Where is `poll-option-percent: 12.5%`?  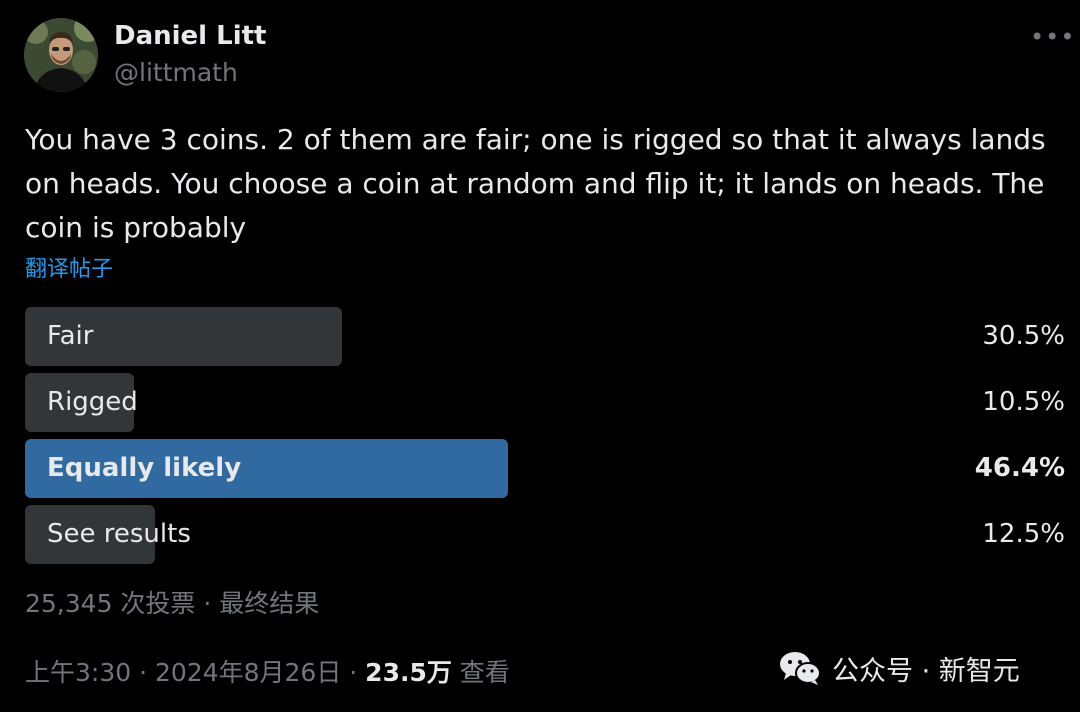
poll-option-percent: 12.5% is located at coordinates (1023, 534).